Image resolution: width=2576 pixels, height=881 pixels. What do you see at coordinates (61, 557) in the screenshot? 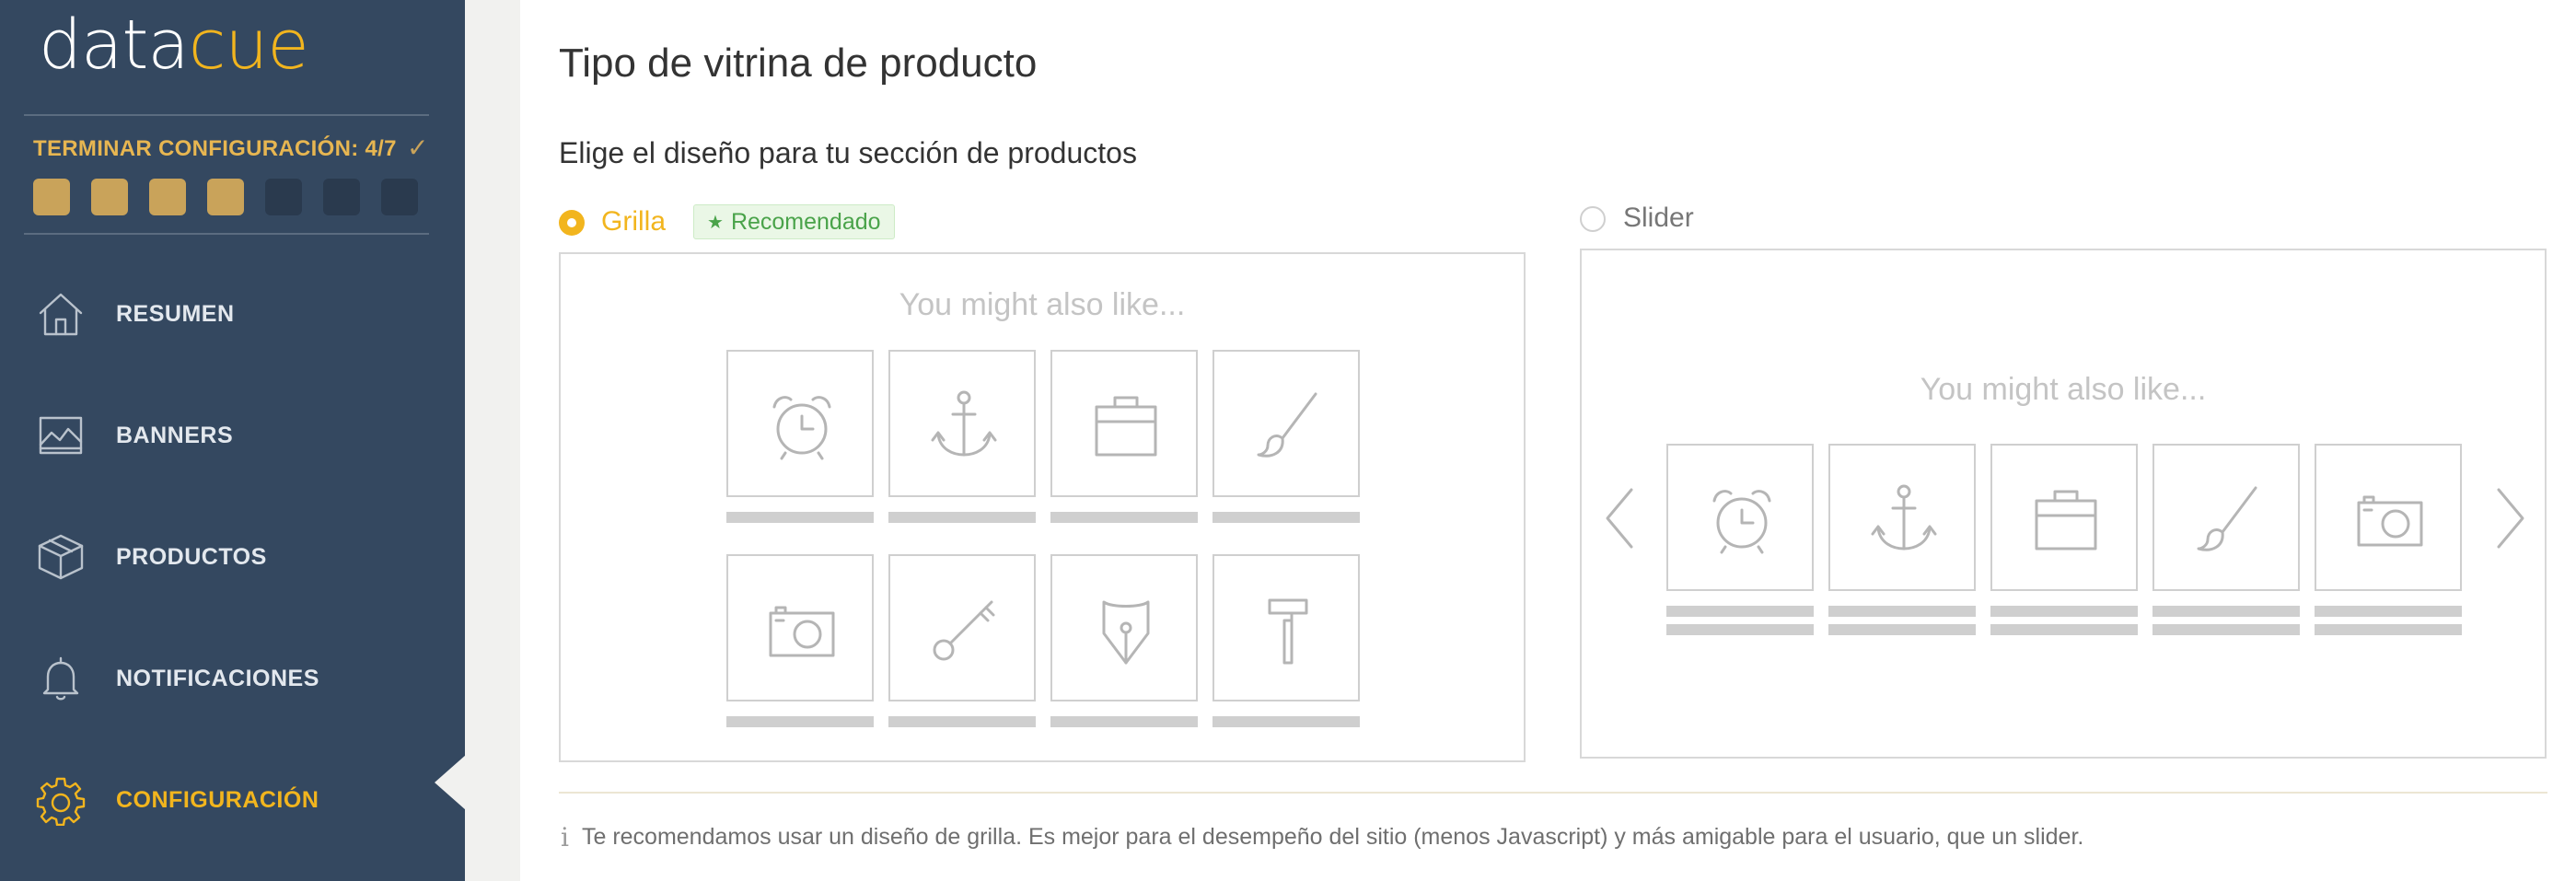
I see `box-icon` at bounding box center [61, 557].